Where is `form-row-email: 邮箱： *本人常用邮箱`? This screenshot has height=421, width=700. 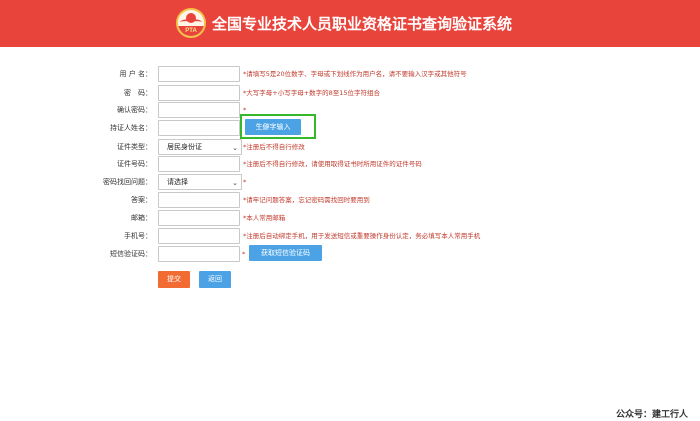
form-row-email: 邮箱： *本人常用邮箱 is located at coordinates (350, 218).